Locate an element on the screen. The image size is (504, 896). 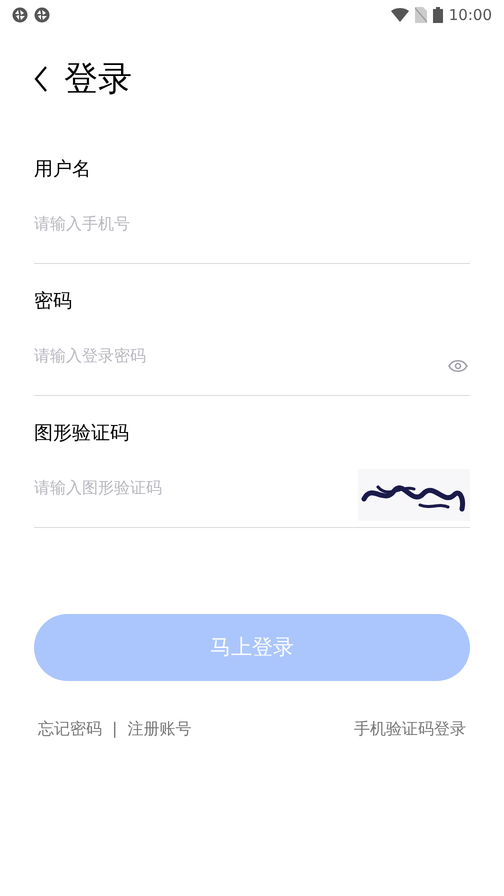
battery-icon is located at coordinates (437, 15).